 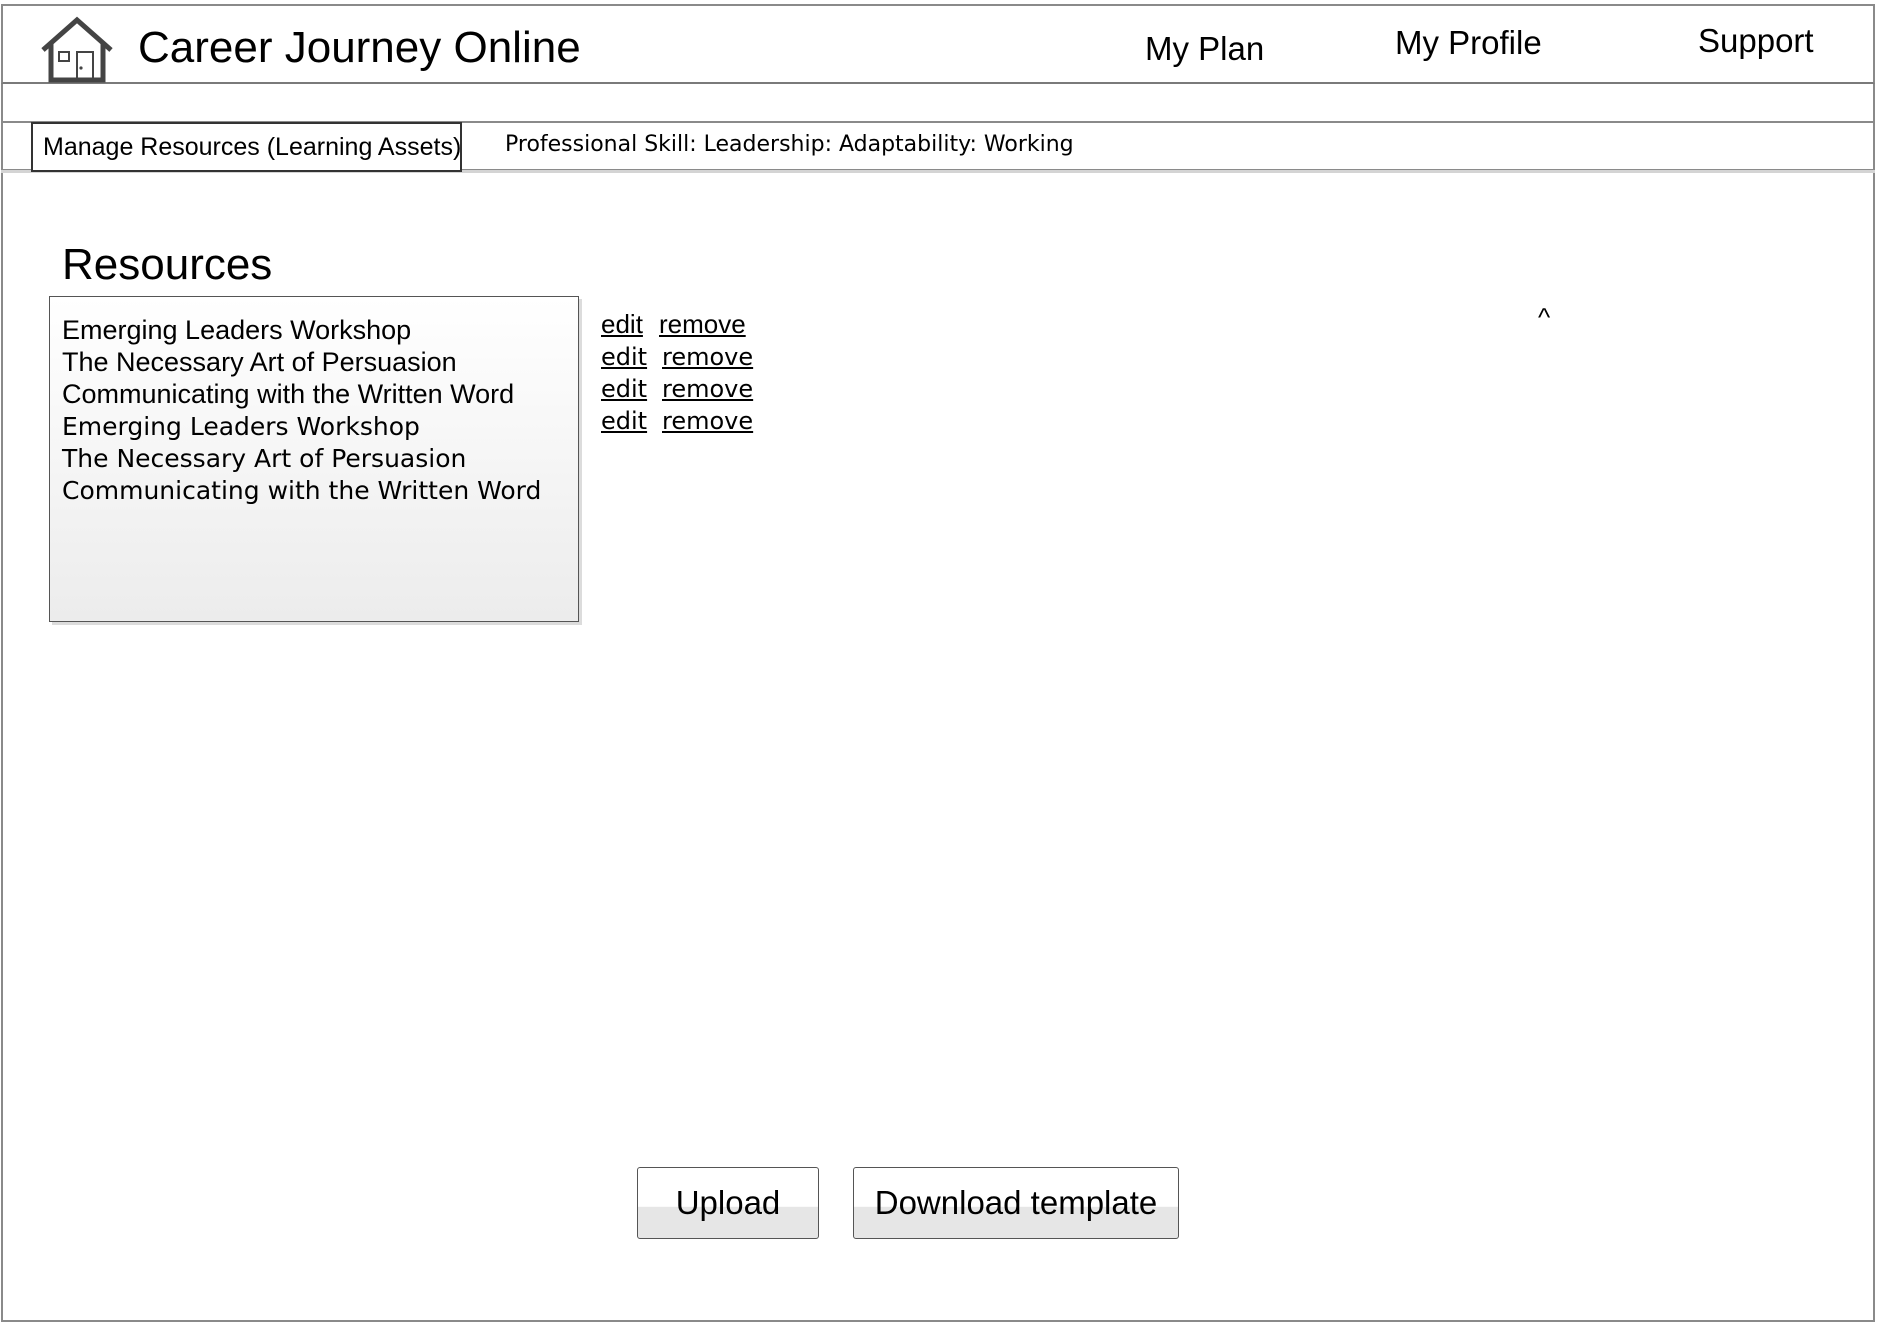 I want to click on tab-manage-resources: Manage Resources (Learning Assets), so click(x=246, y=147).